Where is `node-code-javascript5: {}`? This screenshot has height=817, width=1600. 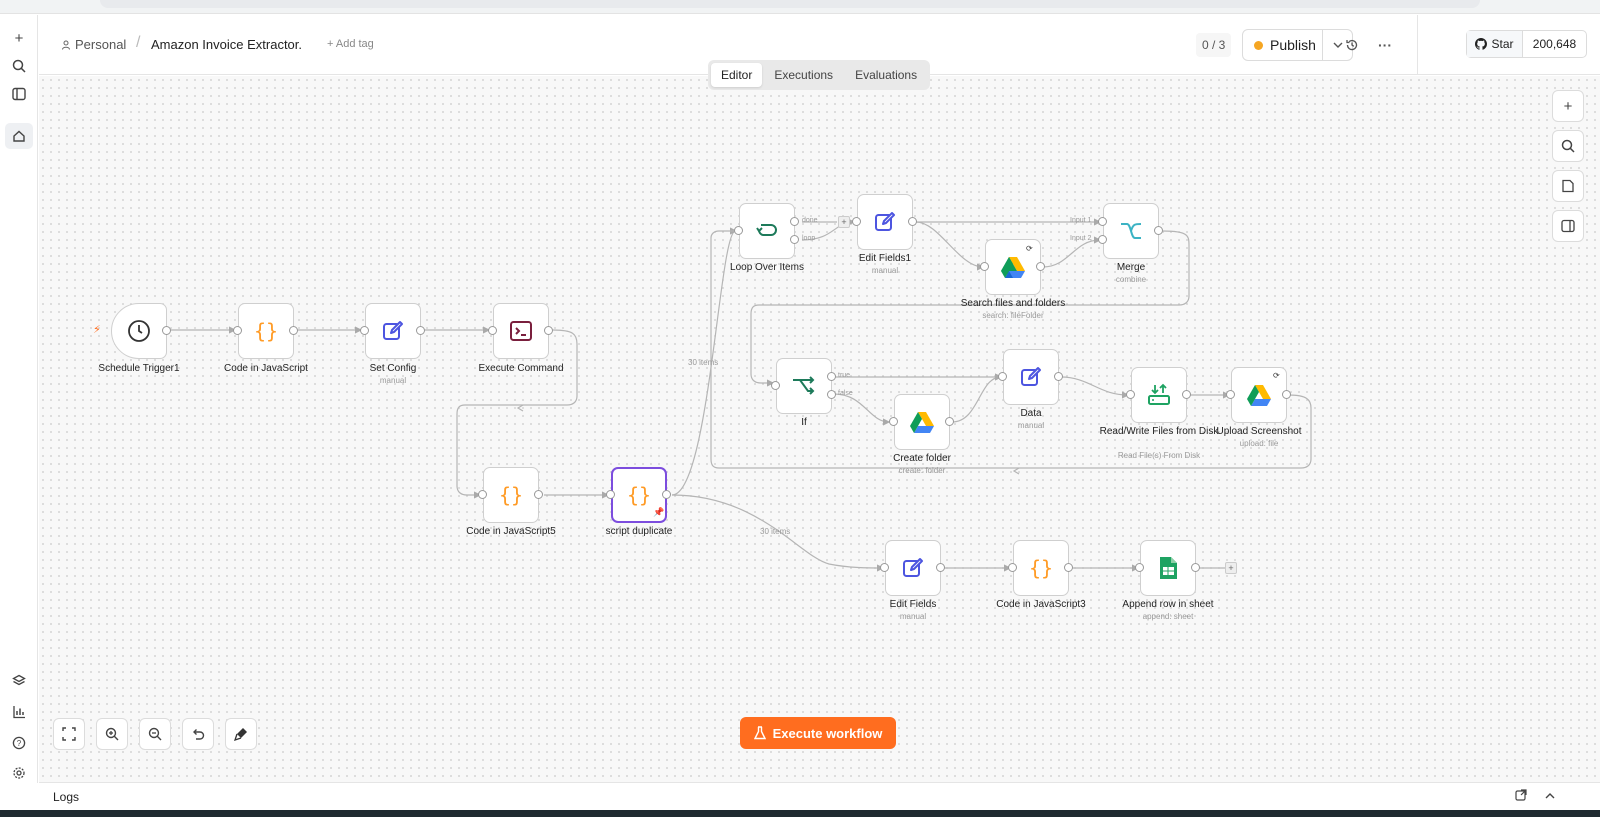
node-code-javascript5: {} is located at coordinates (511, 495).